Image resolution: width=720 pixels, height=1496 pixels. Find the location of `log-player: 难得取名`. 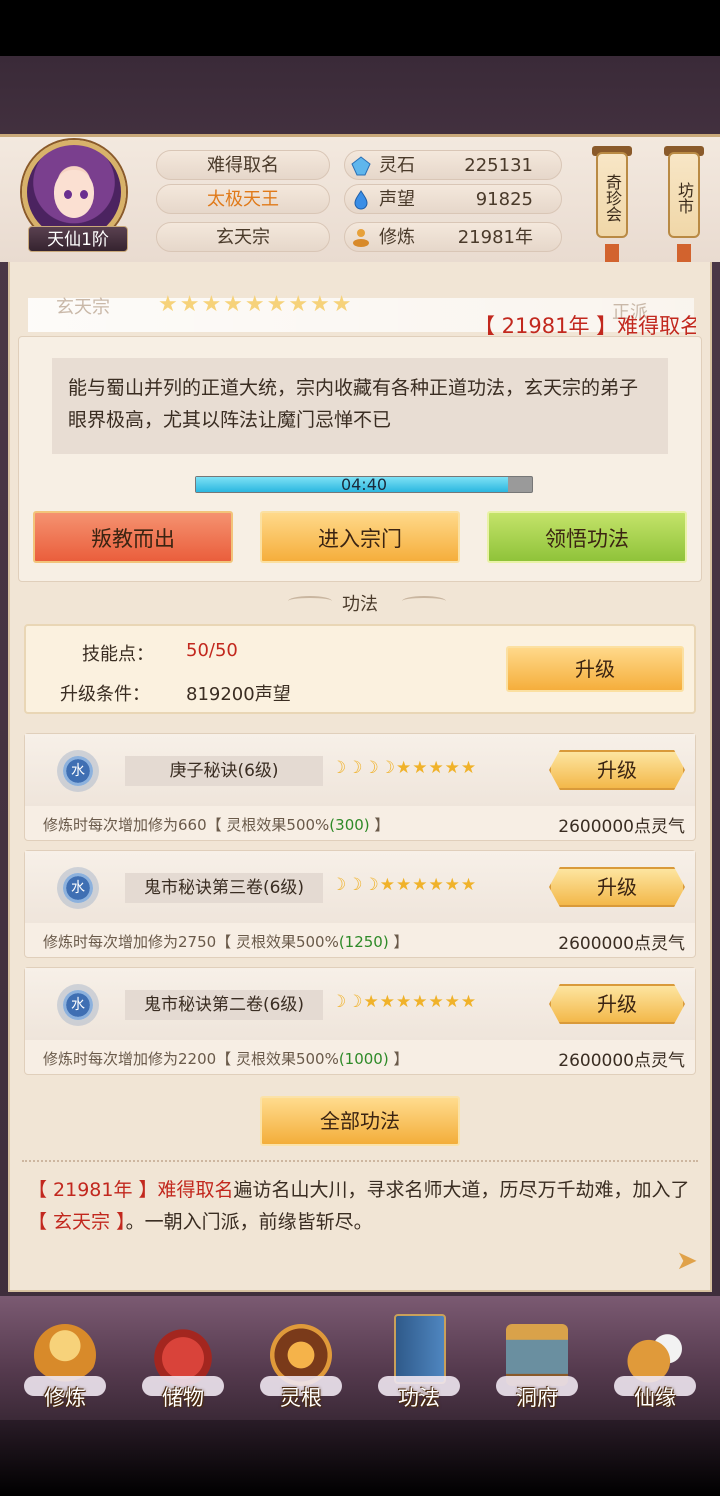

log-player: 难得取名 is located at coordinates (195, 1190).